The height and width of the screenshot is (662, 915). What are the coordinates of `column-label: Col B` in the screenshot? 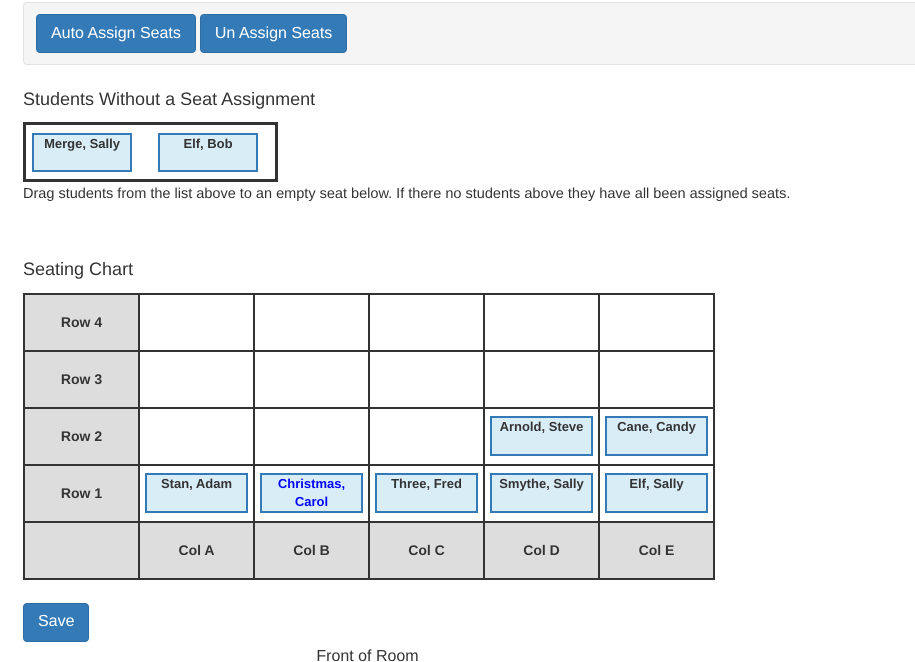 It's located at (311, 550).